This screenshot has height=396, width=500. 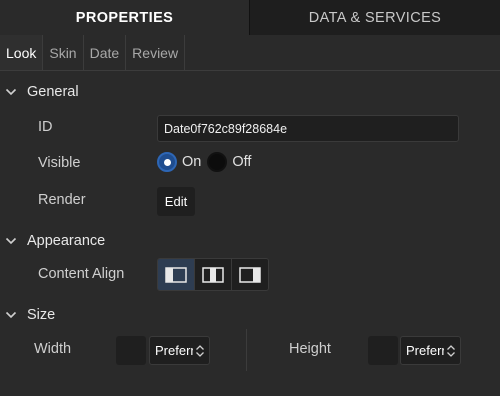 I want to click on visible-label: Visible, so click(x=59, y=163).